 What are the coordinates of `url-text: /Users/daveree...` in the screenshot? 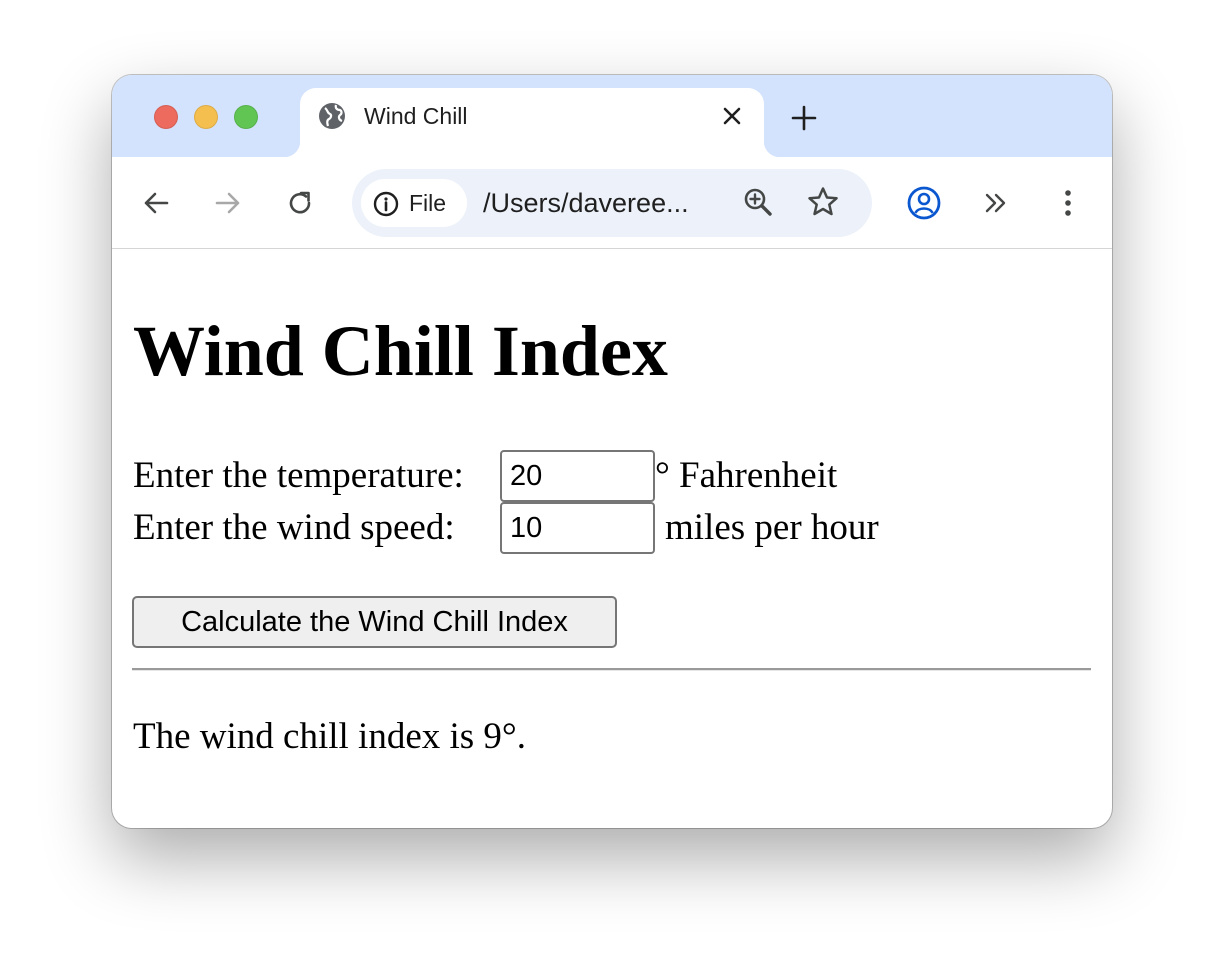 It's located at (586, 203).